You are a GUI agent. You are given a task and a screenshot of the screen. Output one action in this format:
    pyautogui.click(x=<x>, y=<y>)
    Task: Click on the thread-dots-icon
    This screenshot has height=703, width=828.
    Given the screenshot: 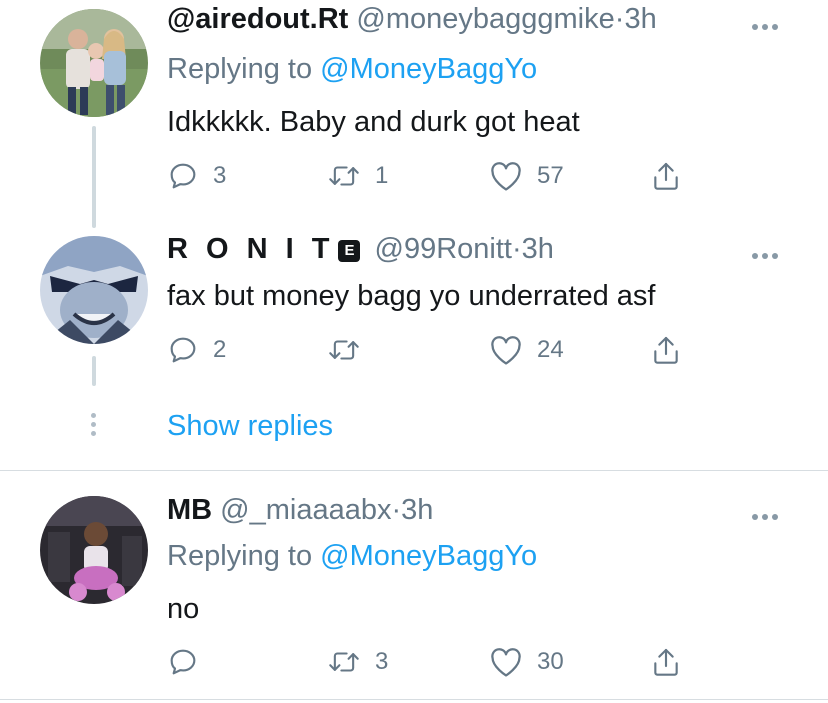 What is the action you would take?
    pyautogui.click(x=94, y=426)
    